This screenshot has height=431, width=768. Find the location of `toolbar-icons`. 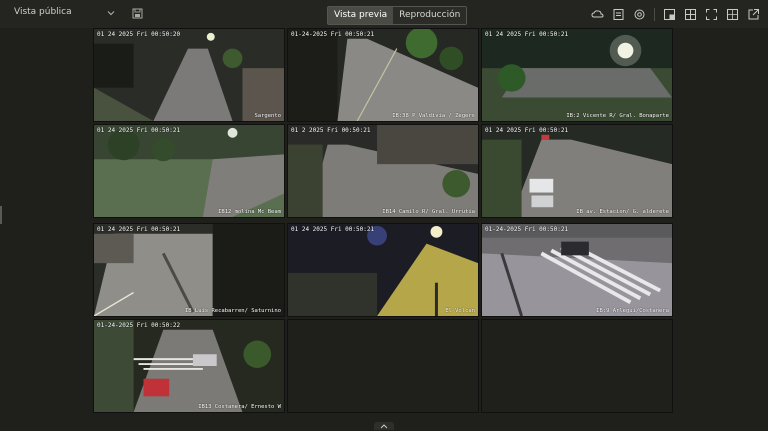

toolbar-icons is located at coordinates (675, 14).